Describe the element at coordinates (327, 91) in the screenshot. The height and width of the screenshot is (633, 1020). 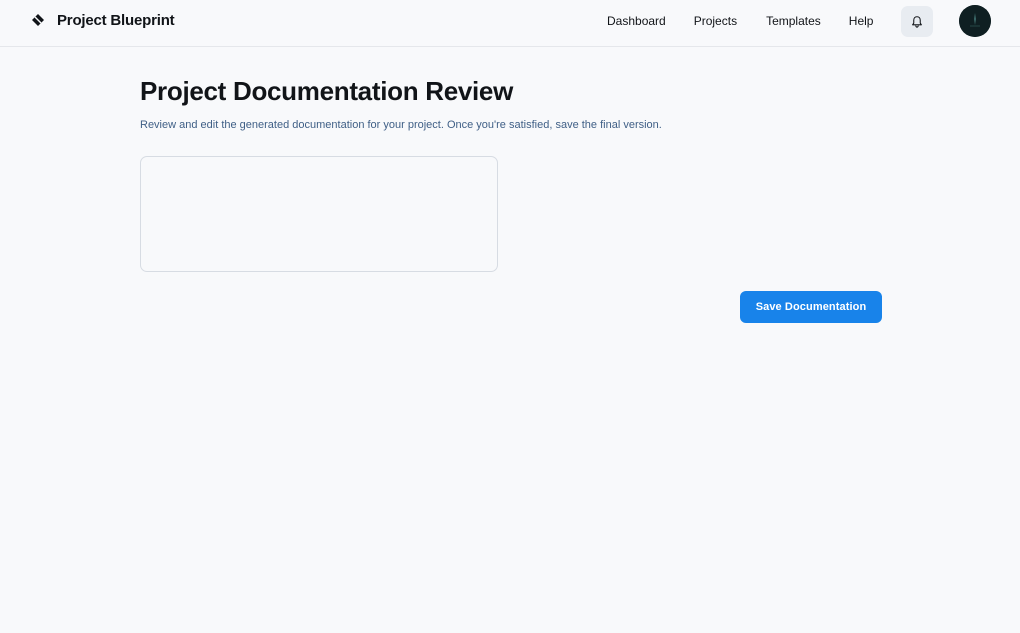
I see `page-title: Project Documentation Review` at that location.